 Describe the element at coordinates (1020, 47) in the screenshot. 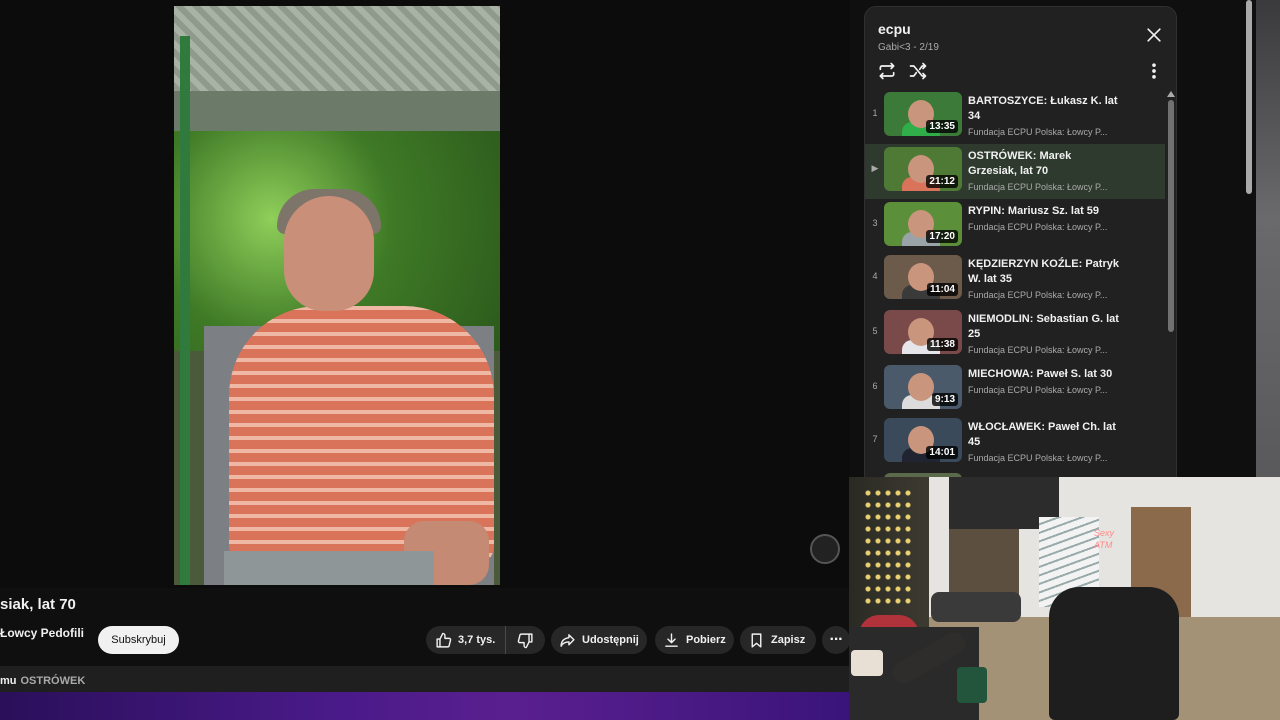

I see `playlist-header: ecpu Gabi<3 - 2/19` at that location.